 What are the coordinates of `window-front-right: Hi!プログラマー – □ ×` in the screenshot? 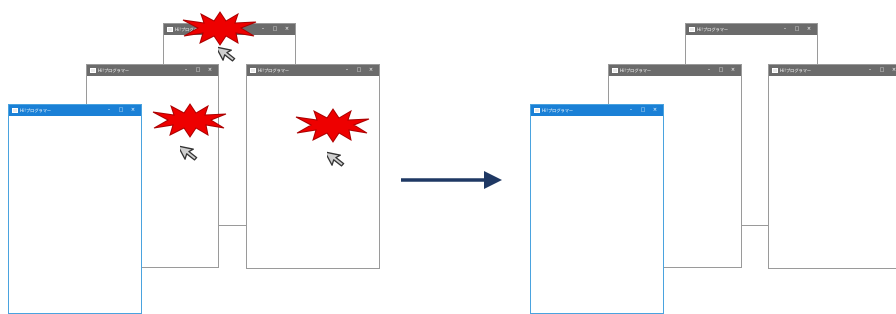 It's located at (597, 209).